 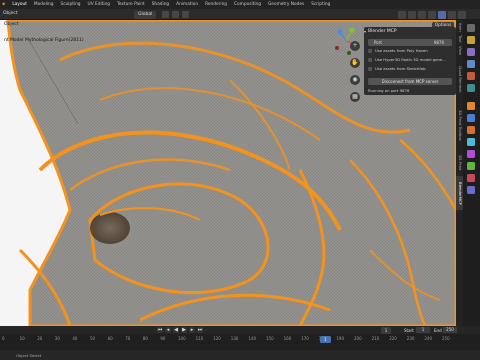 What do you see at coordinates (192, 329) in the screenshot?
I see `next-keyframe-icon: ▸` at bounding box center [192, 329].